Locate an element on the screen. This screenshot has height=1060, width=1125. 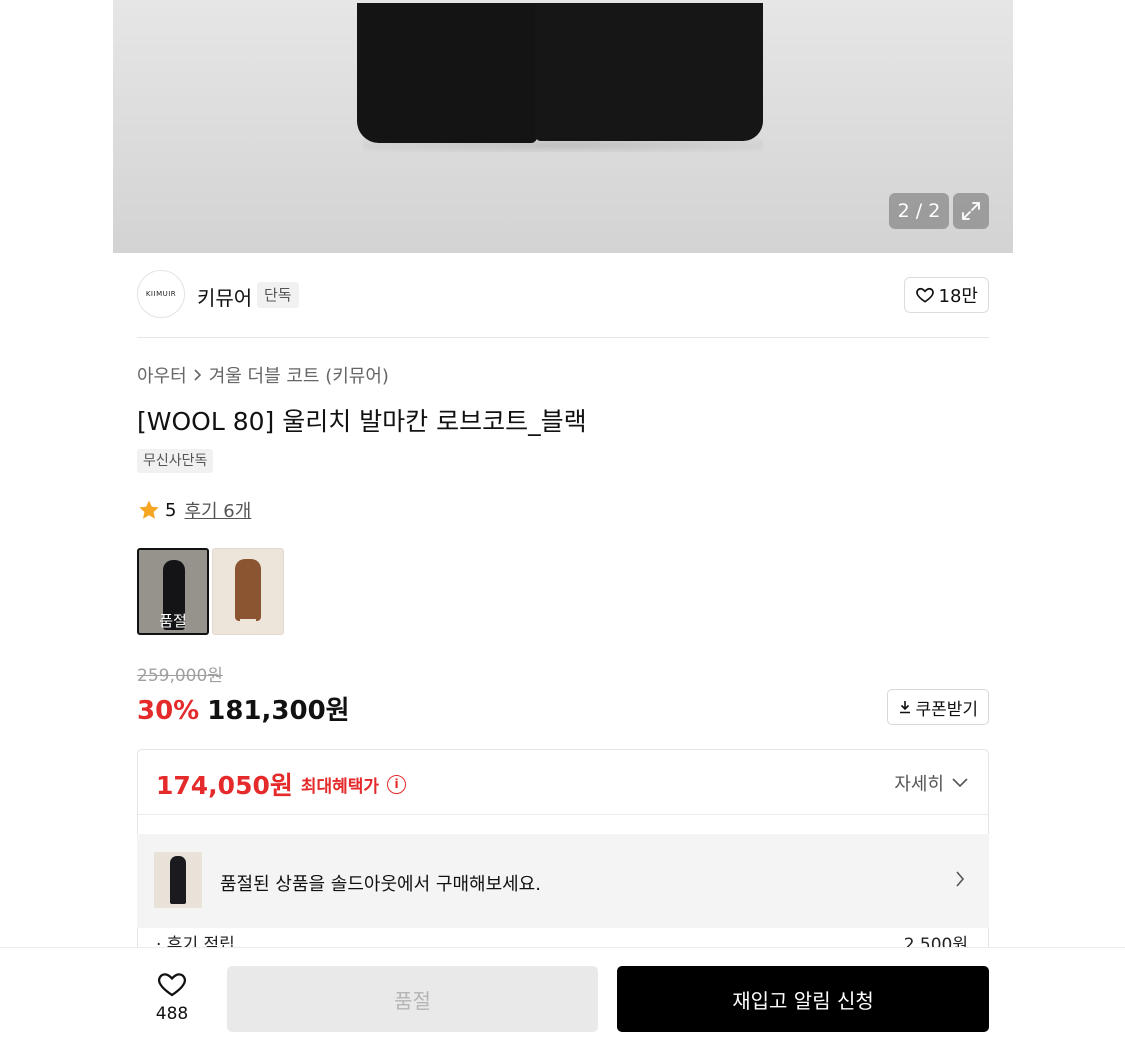
sale-price: 181,300원 is located at coordinates (278, 711).